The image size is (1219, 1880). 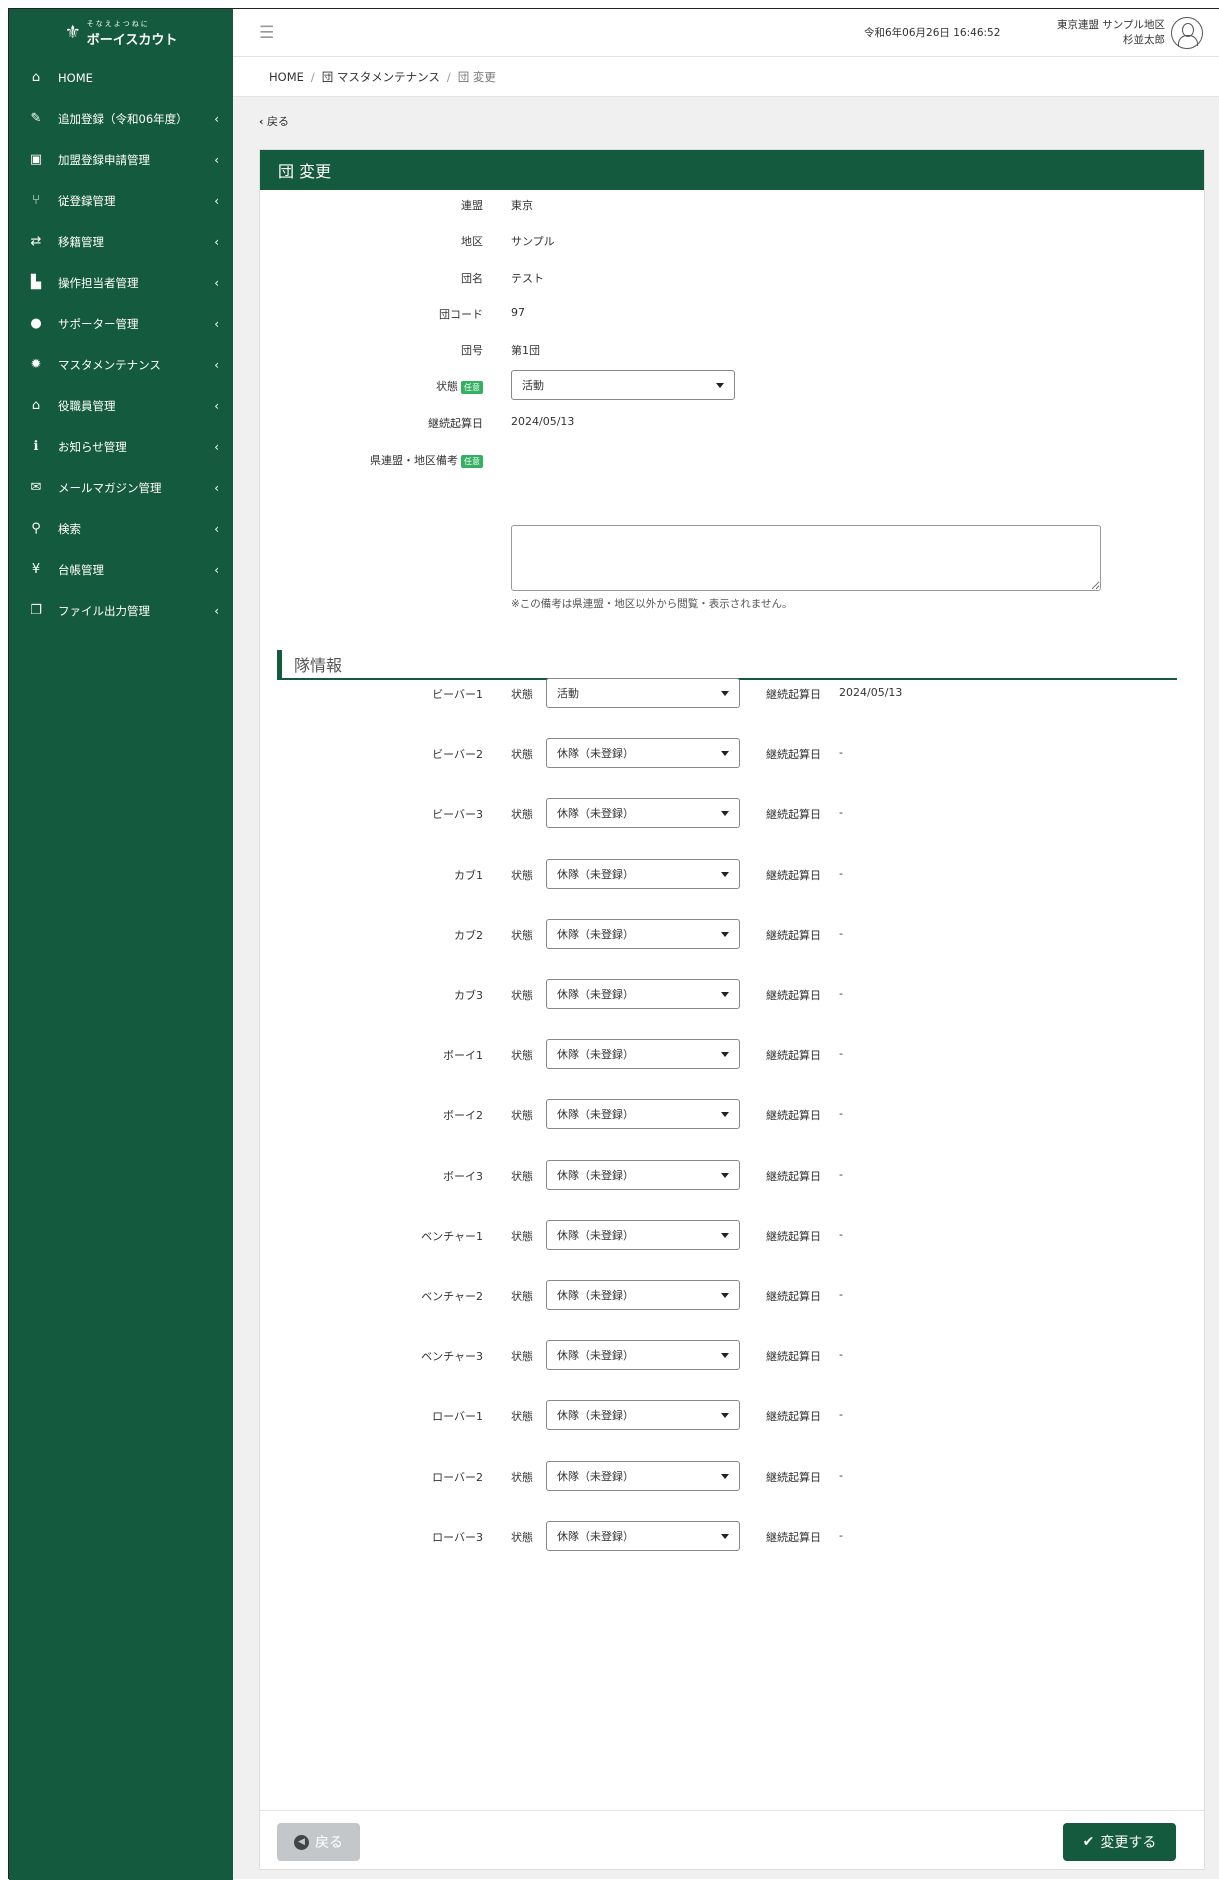 I want to click on sidebar-item: ⌂ 役職員管理 ‹, so click(x=121, y=405).